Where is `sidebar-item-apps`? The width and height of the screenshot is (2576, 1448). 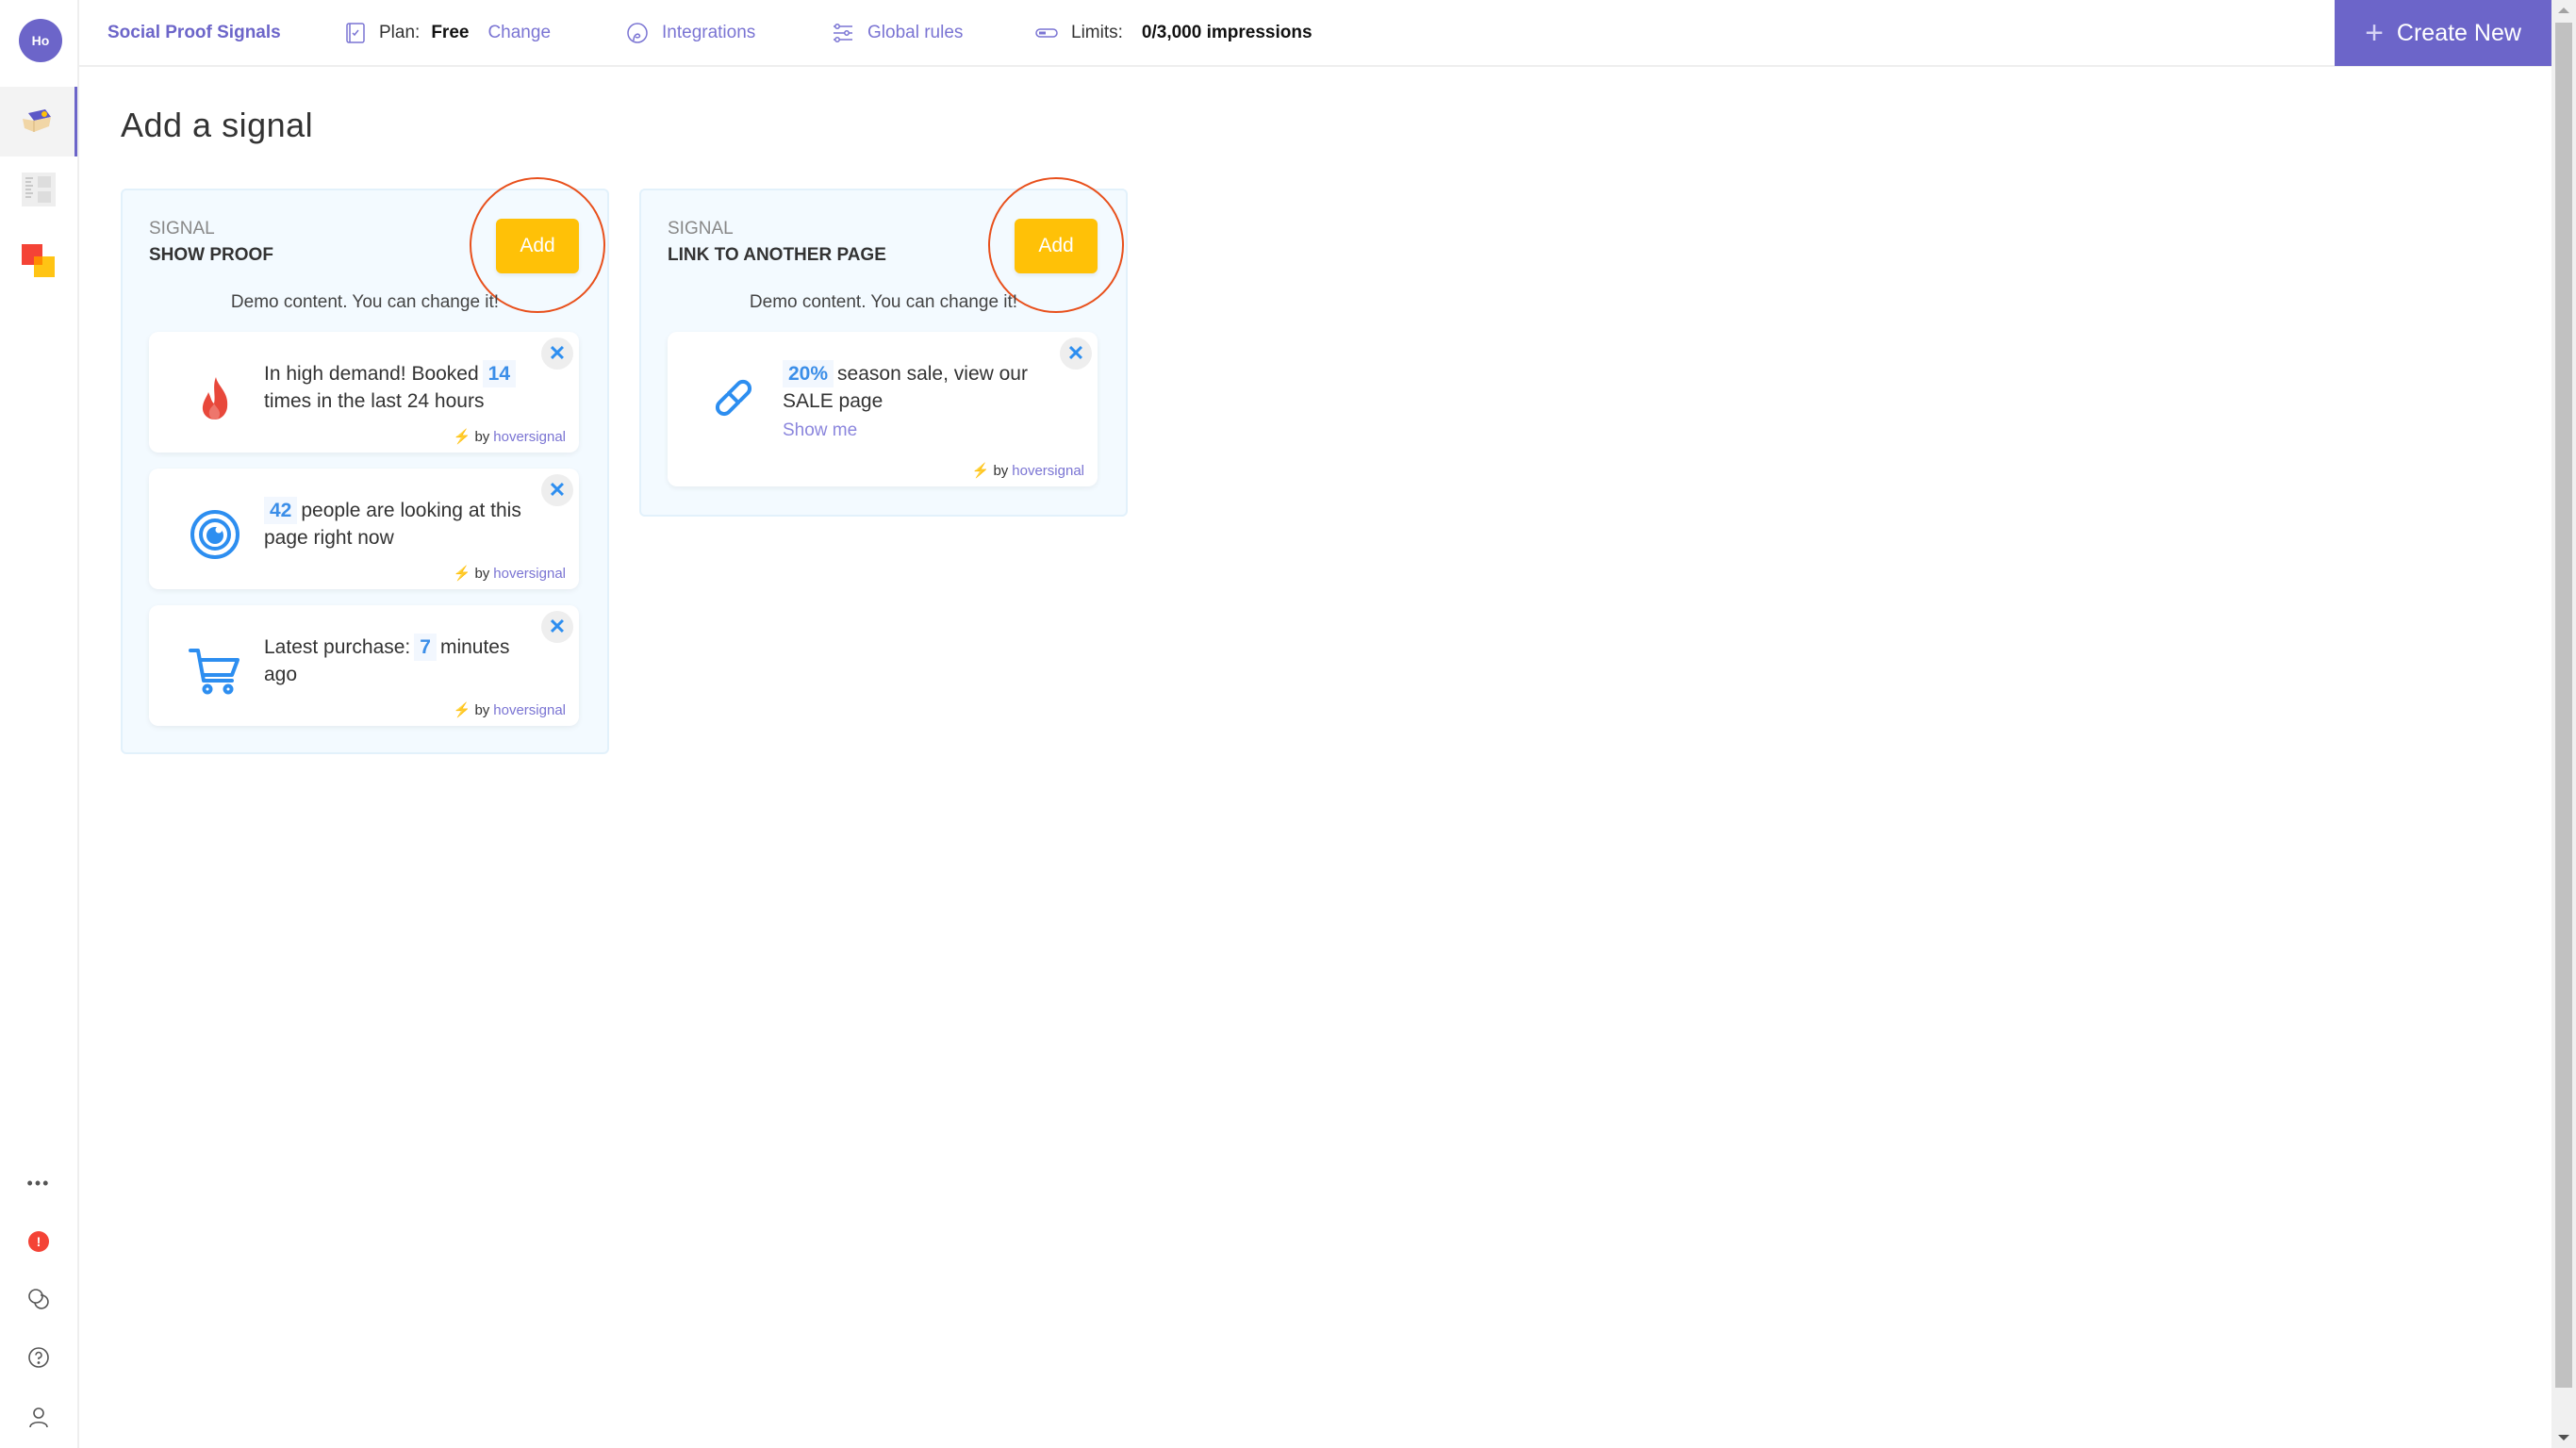 sidebar-item-apps is located at coordinates (38, 263).